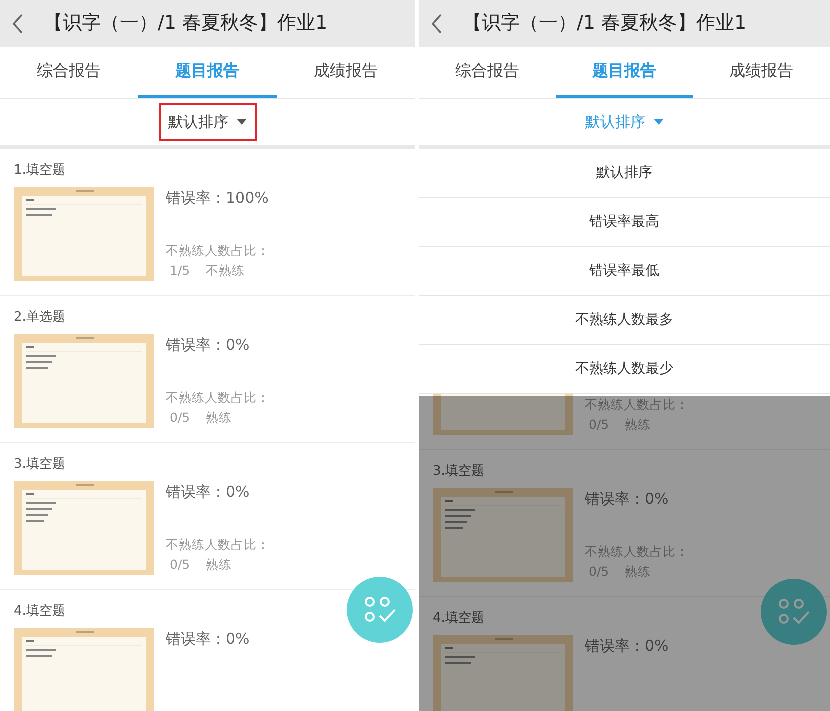  What do you see at coordinates (207, 122) in the screenshot?
I see `sort-dropdown: 默认排序` at bounding box center [207, 122].